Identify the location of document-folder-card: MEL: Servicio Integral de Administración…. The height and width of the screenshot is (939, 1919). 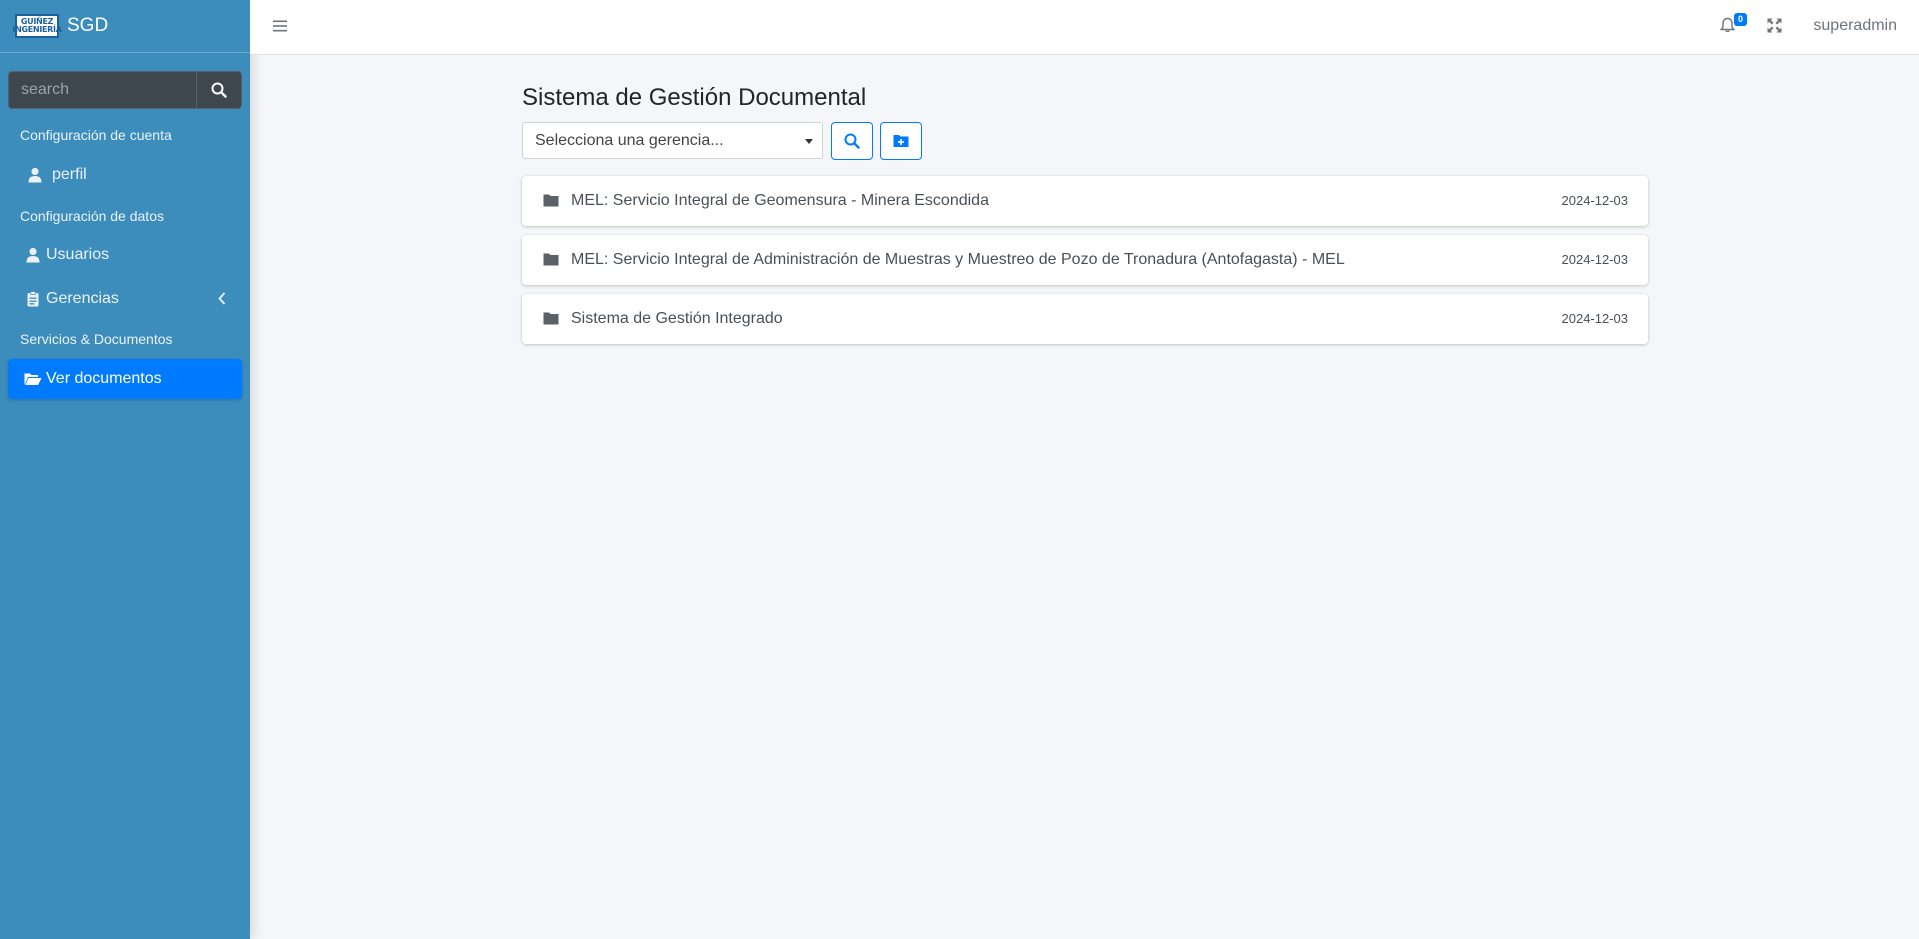
(1085, 260).